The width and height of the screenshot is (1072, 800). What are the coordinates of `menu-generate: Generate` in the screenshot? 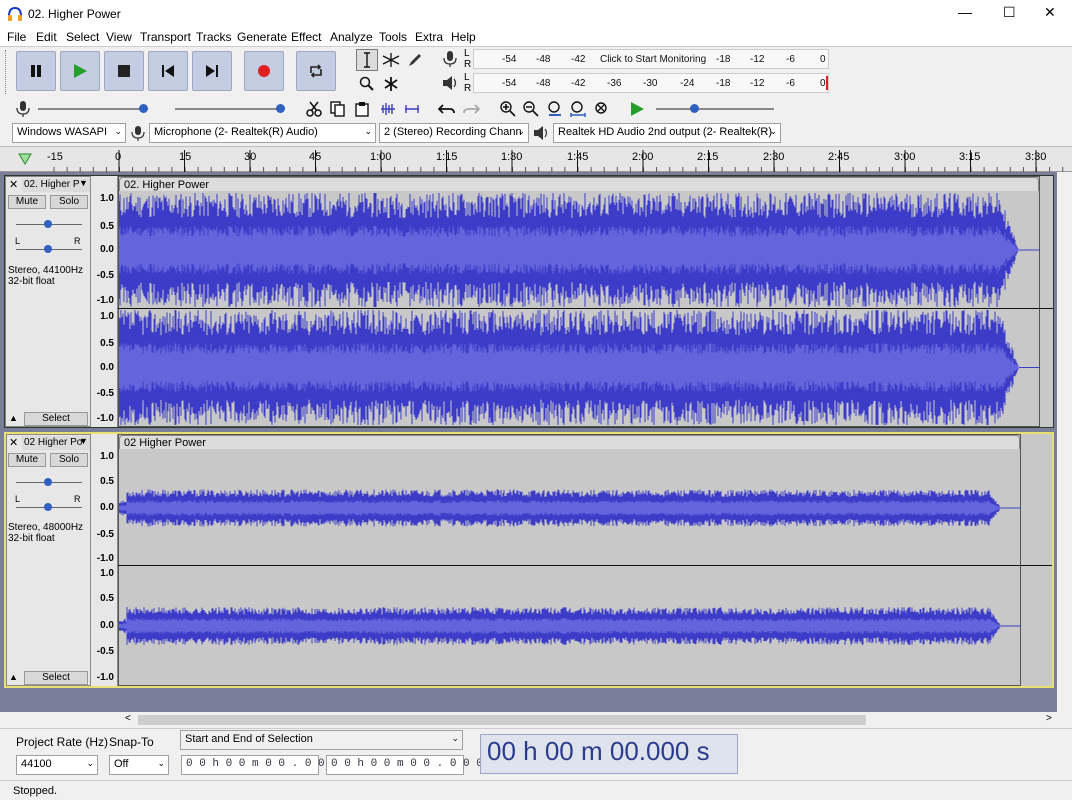 It's located at (262, 37).